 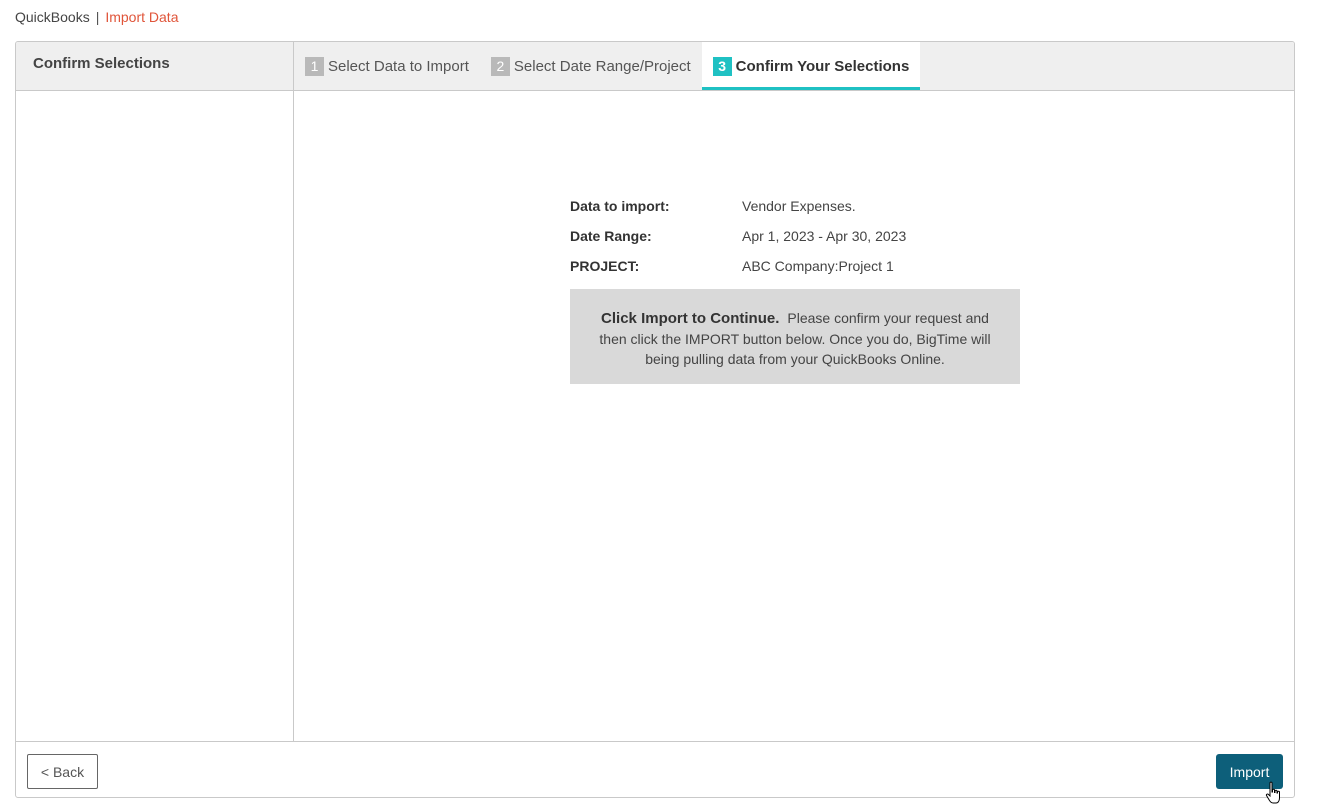 What do you see at coordinates (1272, 792) in the screenshot?
I see `hand-pointer-cursor-icon` at bounding box center [1272, 792].